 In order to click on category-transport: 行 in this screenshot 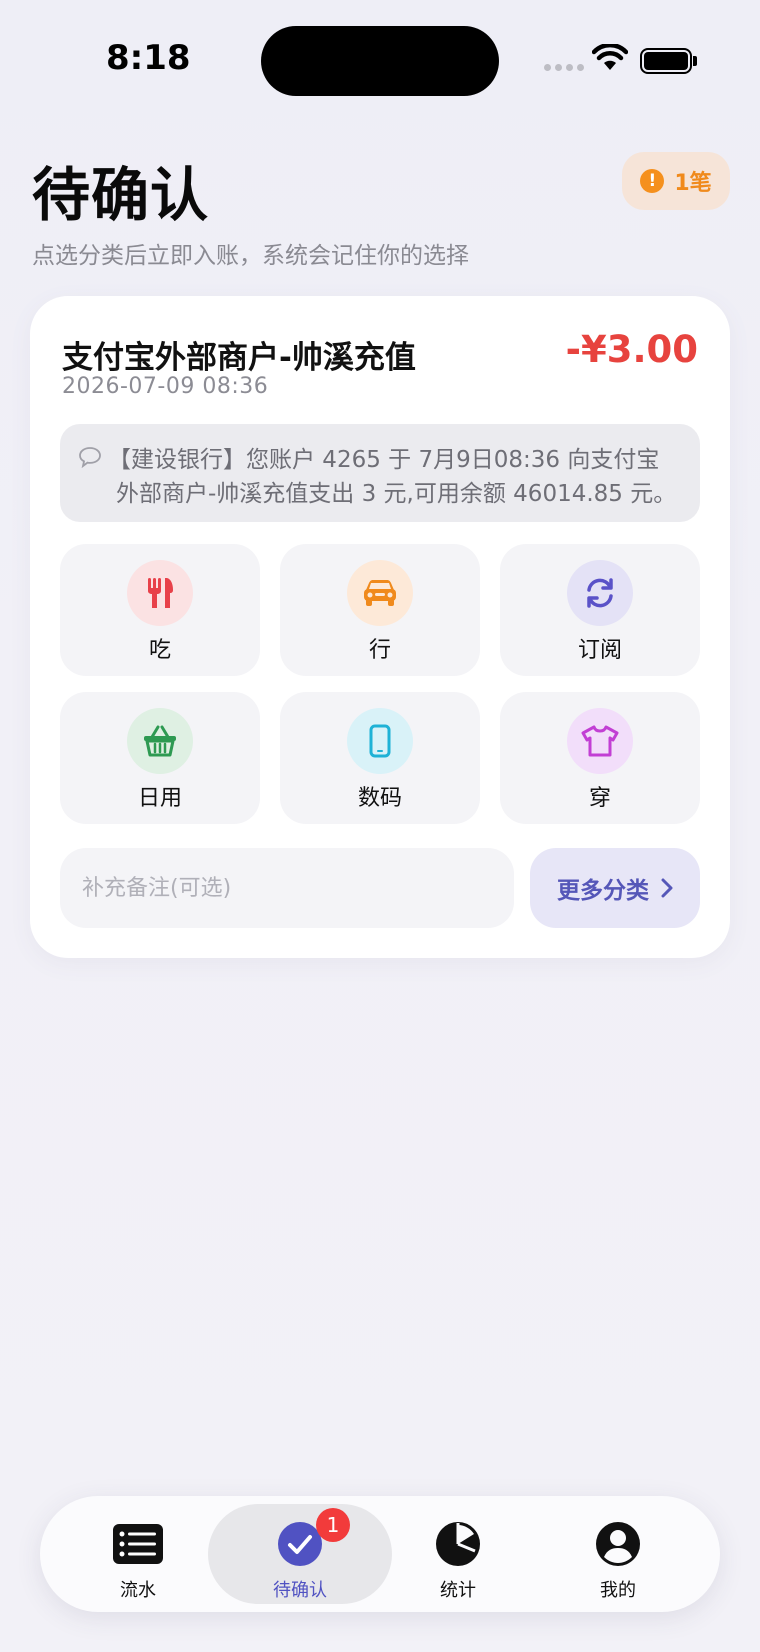, I will do `click(380, 610)`.